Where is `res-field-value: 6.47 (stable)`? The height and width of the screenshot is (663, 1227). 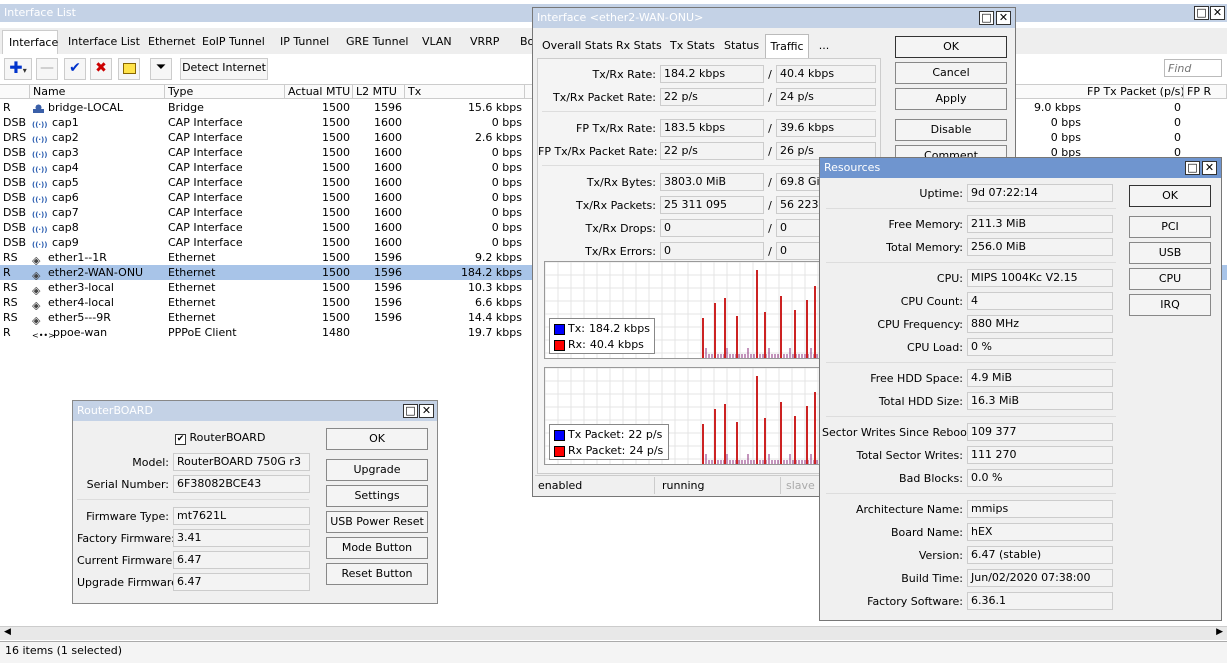 res-field-value: 6.47 (stable) is located at coordinates (1040, 555).